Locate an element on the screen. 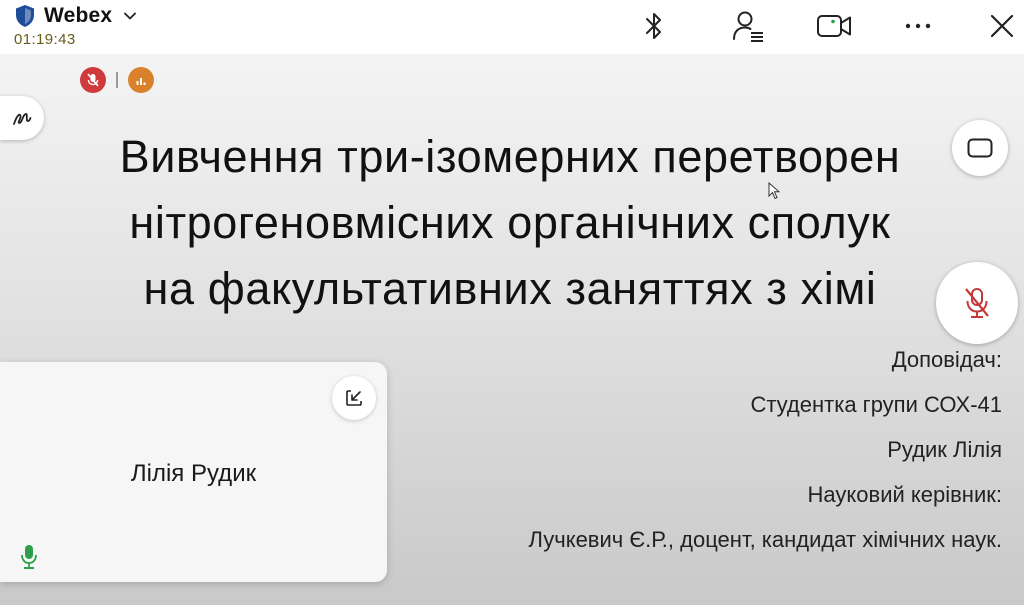 The height and width of the screenshot is (605, 1024). slide-title-line: Вивчення три-ізомерних перетворен is located at coordinates (510, 156).